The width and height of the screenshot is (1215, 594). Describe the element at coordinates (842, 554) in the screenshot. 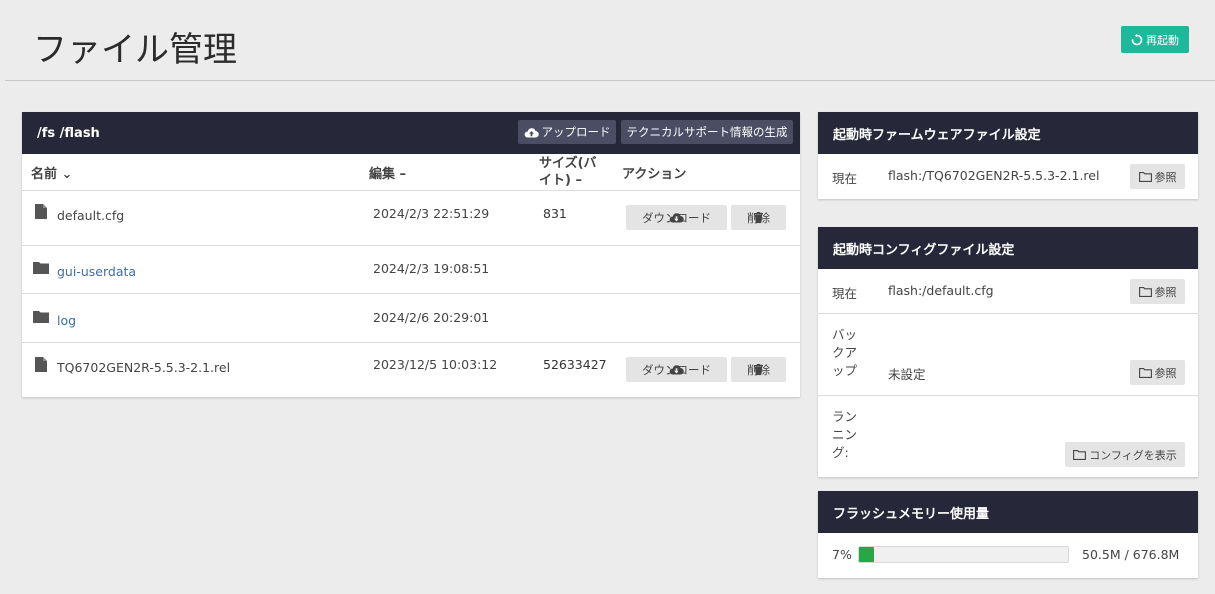

I see `memory-percent: 7%` at that location.